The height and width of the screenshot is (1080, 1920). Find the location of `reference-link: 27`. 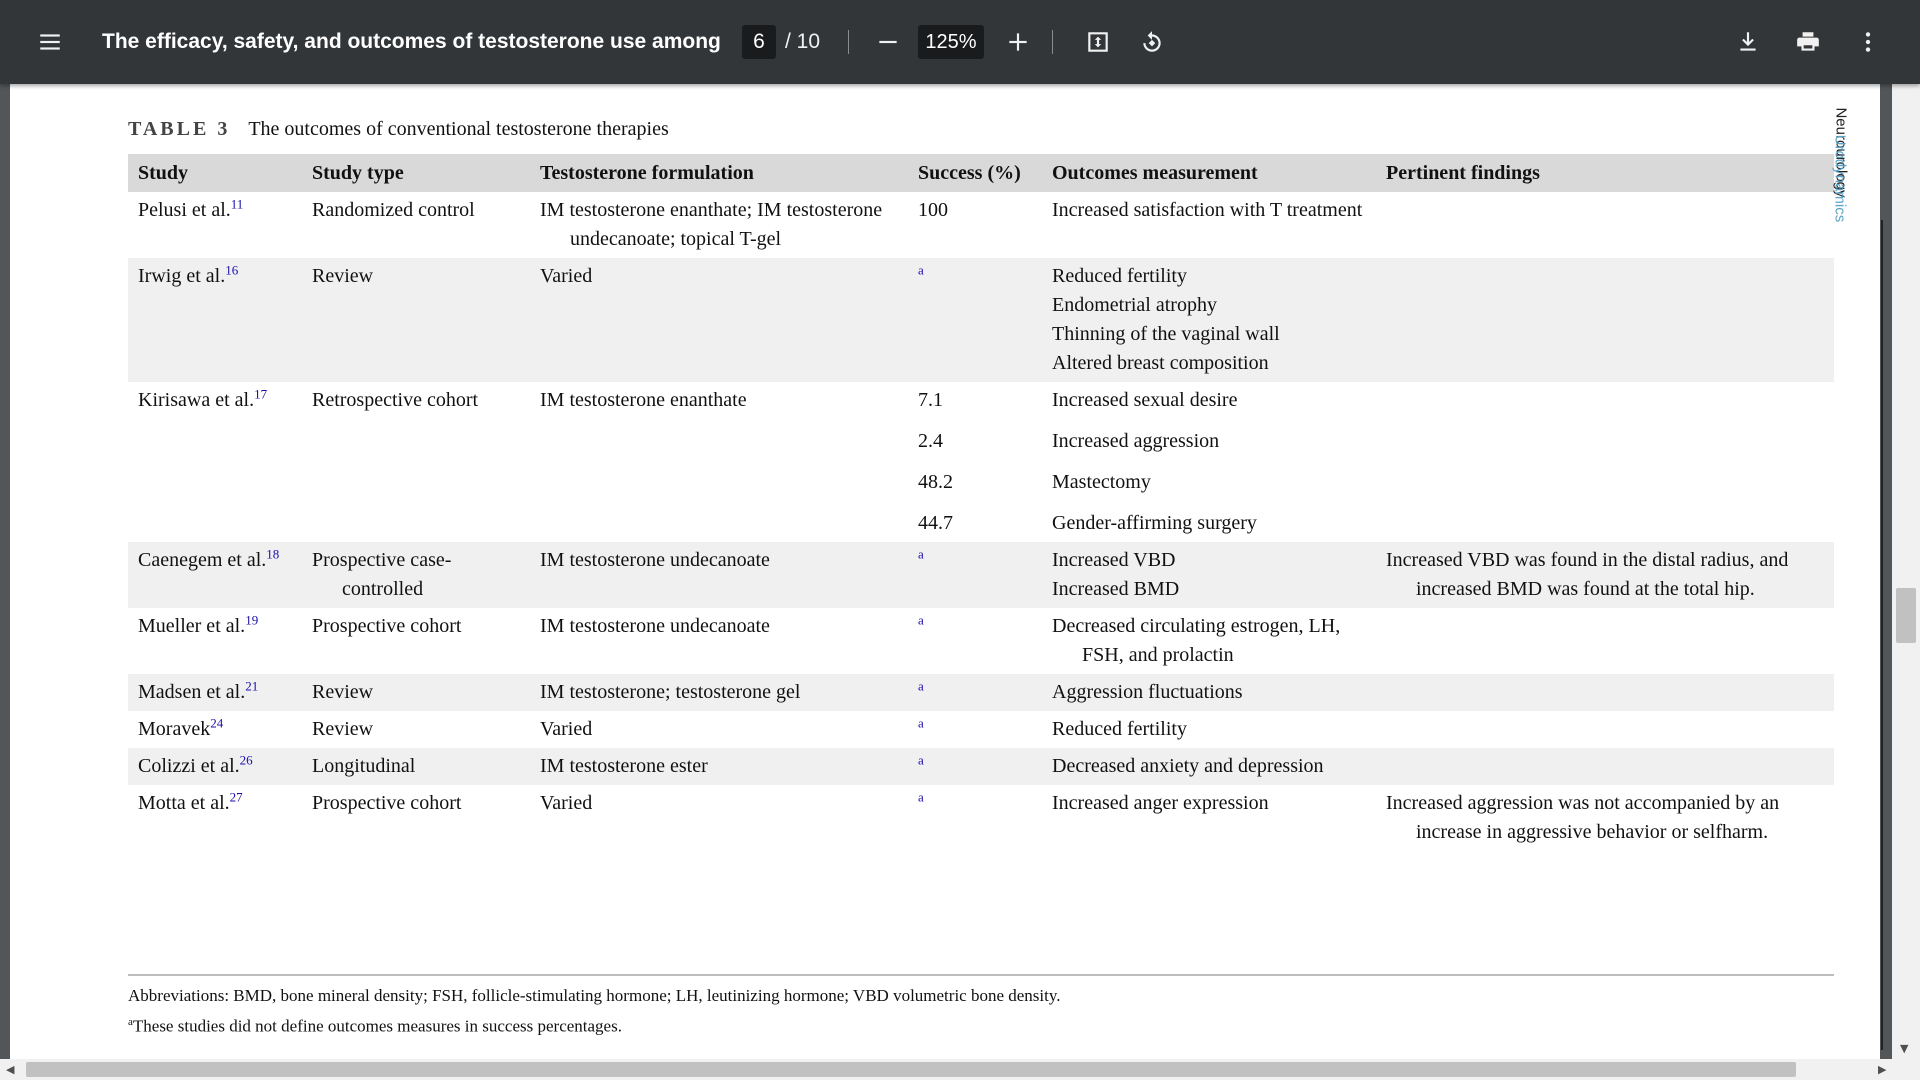

reference-link: 27 is located at coordinates (236, 796).